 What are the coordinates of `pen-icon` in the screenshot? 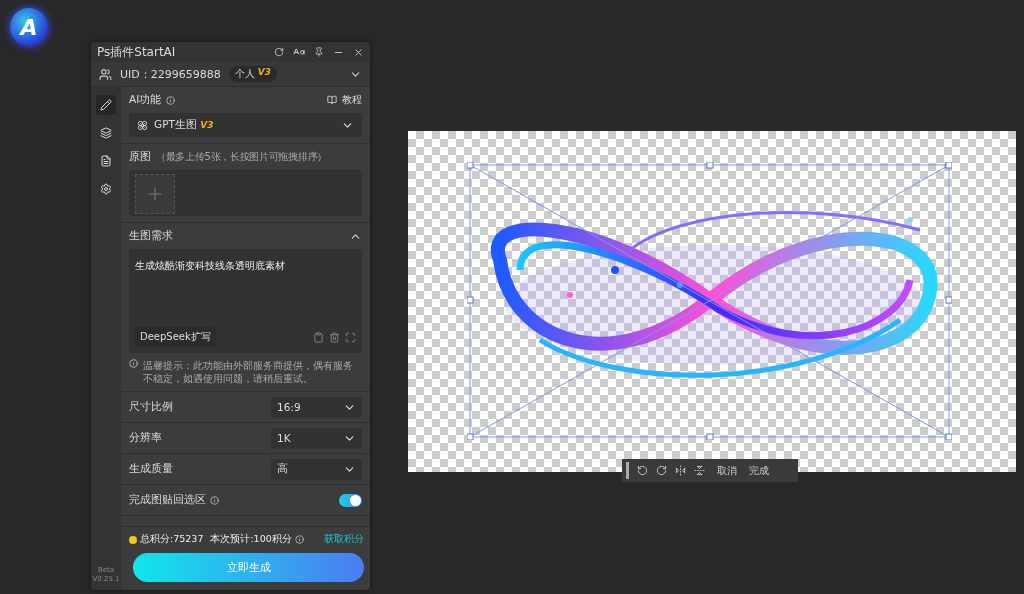 It's located at (106, 105).